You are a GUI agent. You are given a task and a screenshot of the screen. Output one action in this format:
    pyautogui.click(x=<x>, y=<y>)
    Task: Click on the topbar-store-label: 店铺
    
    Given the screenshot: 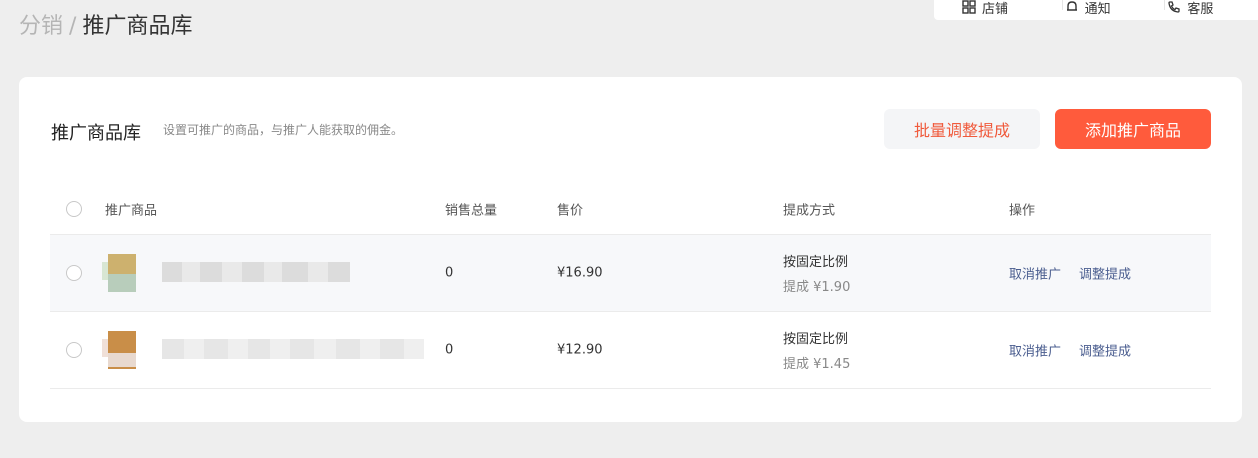 What is the action you would take?
    pyautogui.click(x=995, y=9)
    